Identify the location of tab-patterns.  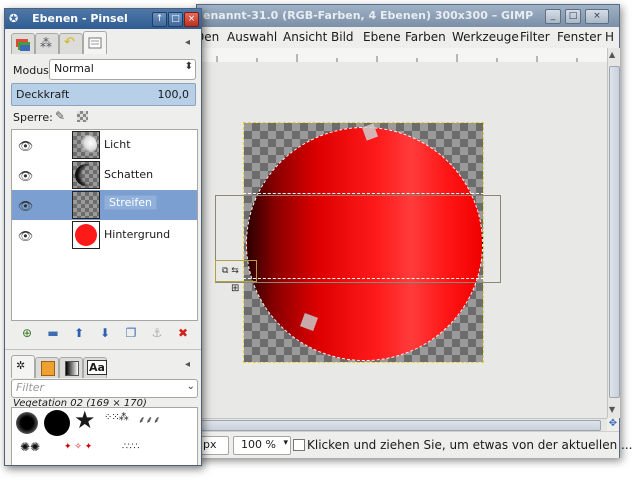
(47, 367).